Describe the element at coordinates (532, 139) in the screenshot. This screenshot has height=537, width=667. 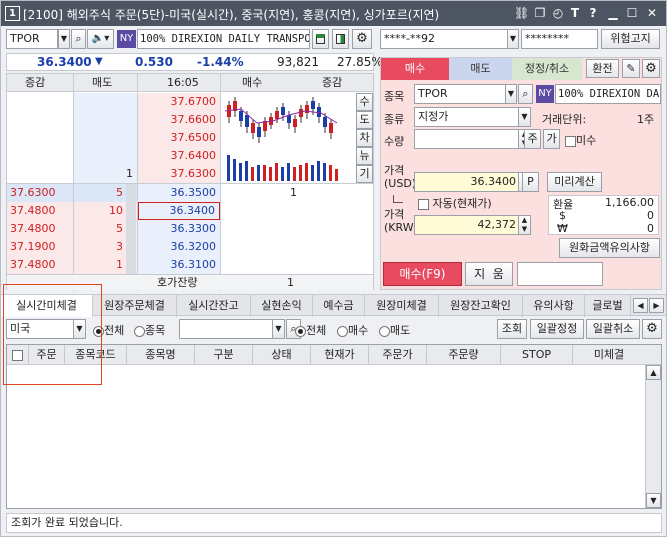
I see `qty-share-button: 주` at that location.